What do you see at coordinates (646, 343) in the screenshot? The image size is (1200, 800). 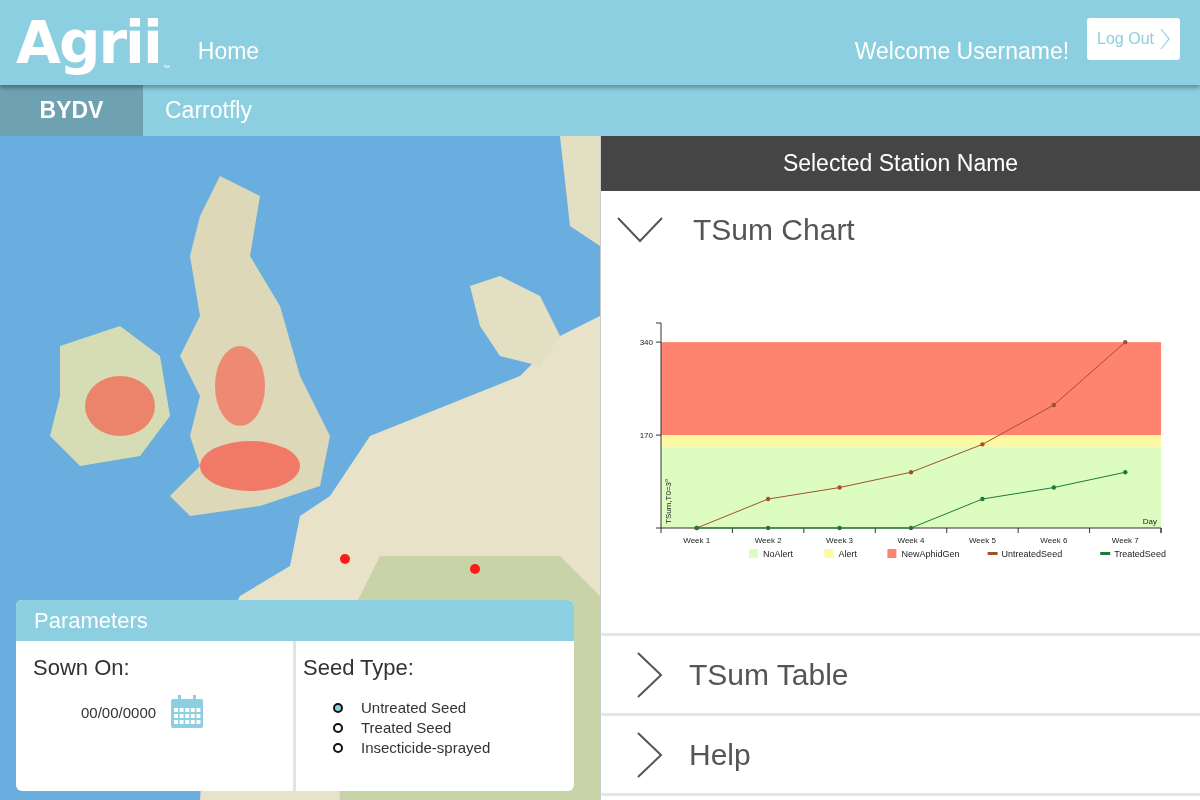 I see `y-tick-label: 340` at bounding box center [646, 343].